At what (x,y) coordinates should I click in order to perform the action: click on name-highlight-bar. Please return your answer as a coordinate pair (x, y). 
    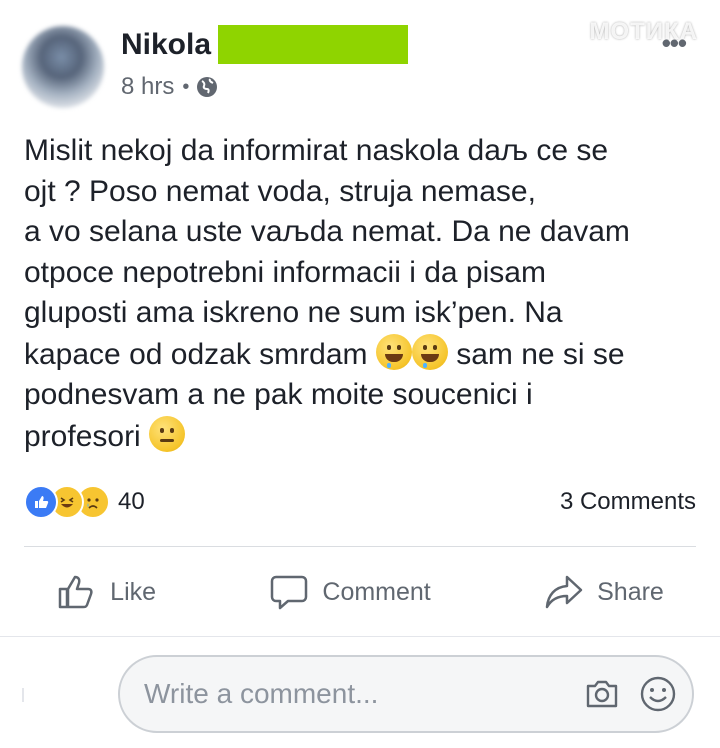
    Looking at the image, I should click on (313, 44).